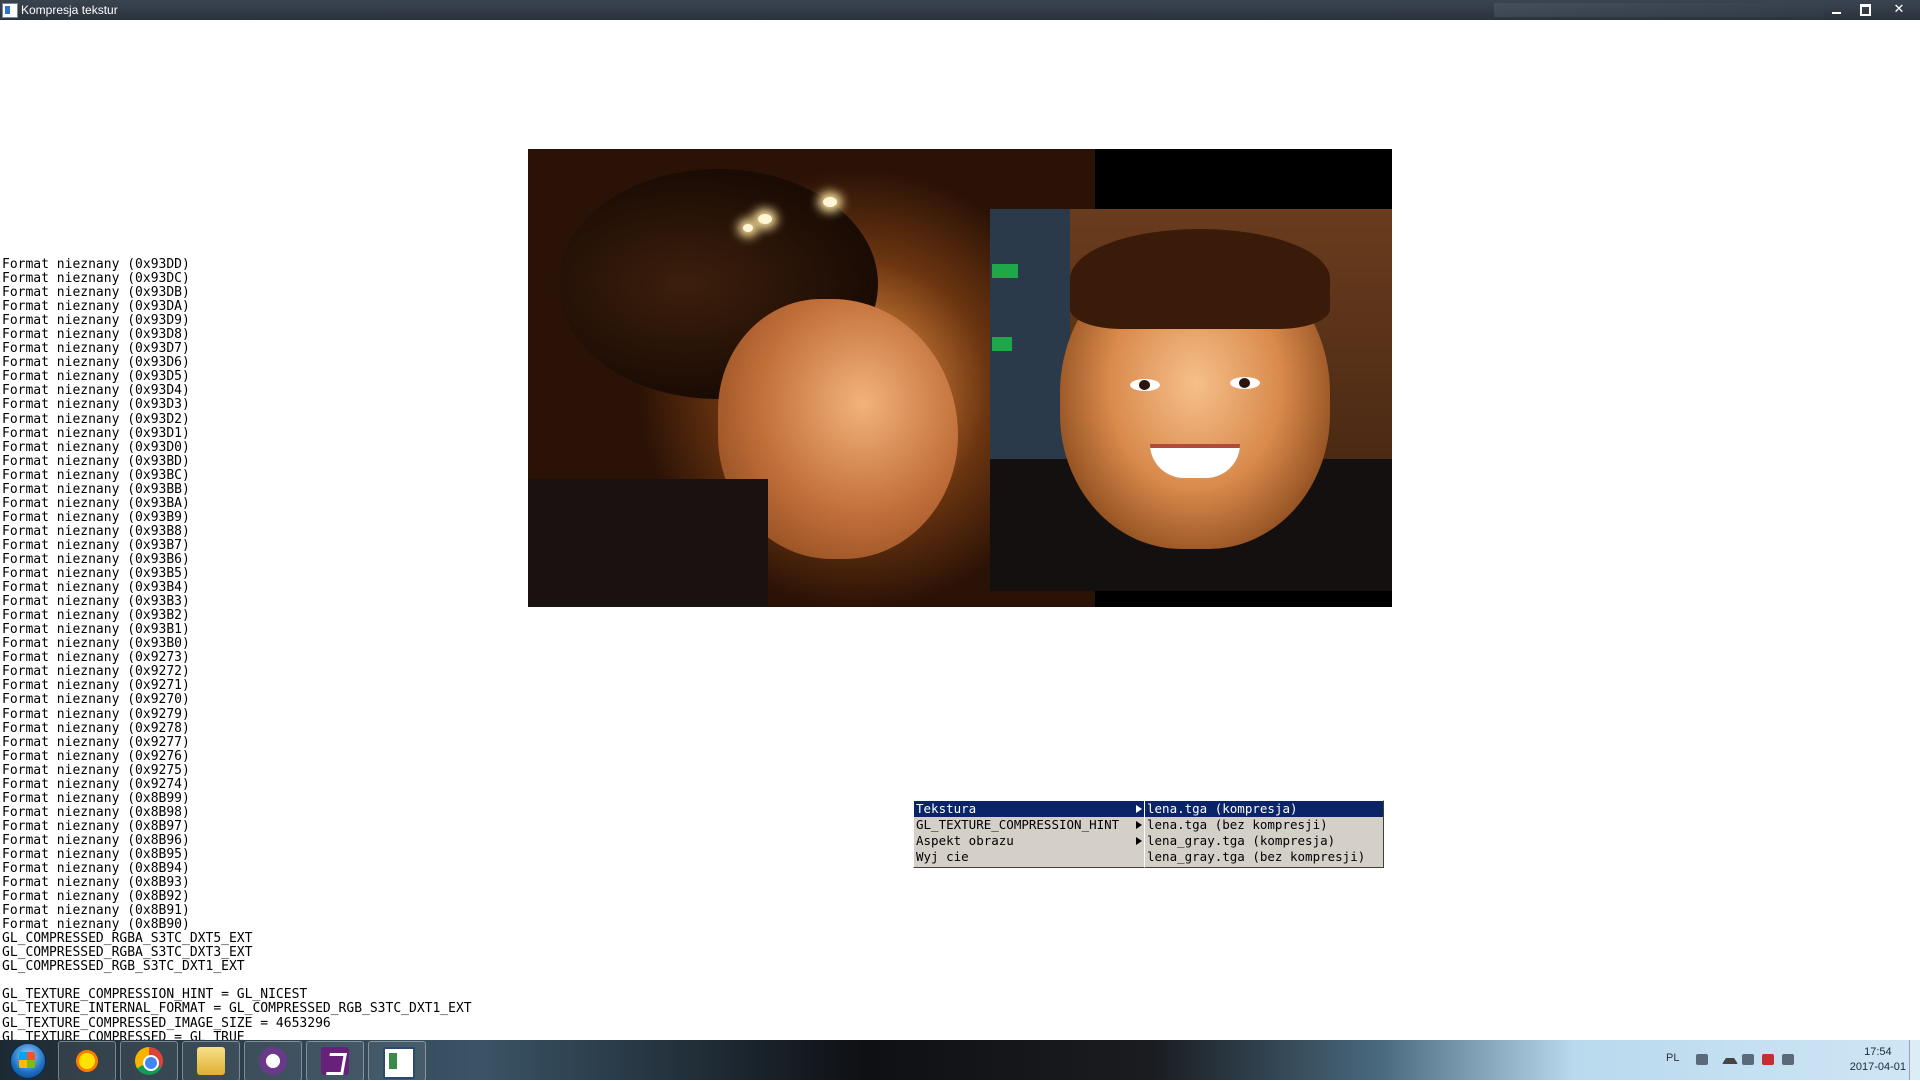  Describe the element at coordinates (1878, 1052) in the screenshot. I see `clock-time: 17:54` at that location.